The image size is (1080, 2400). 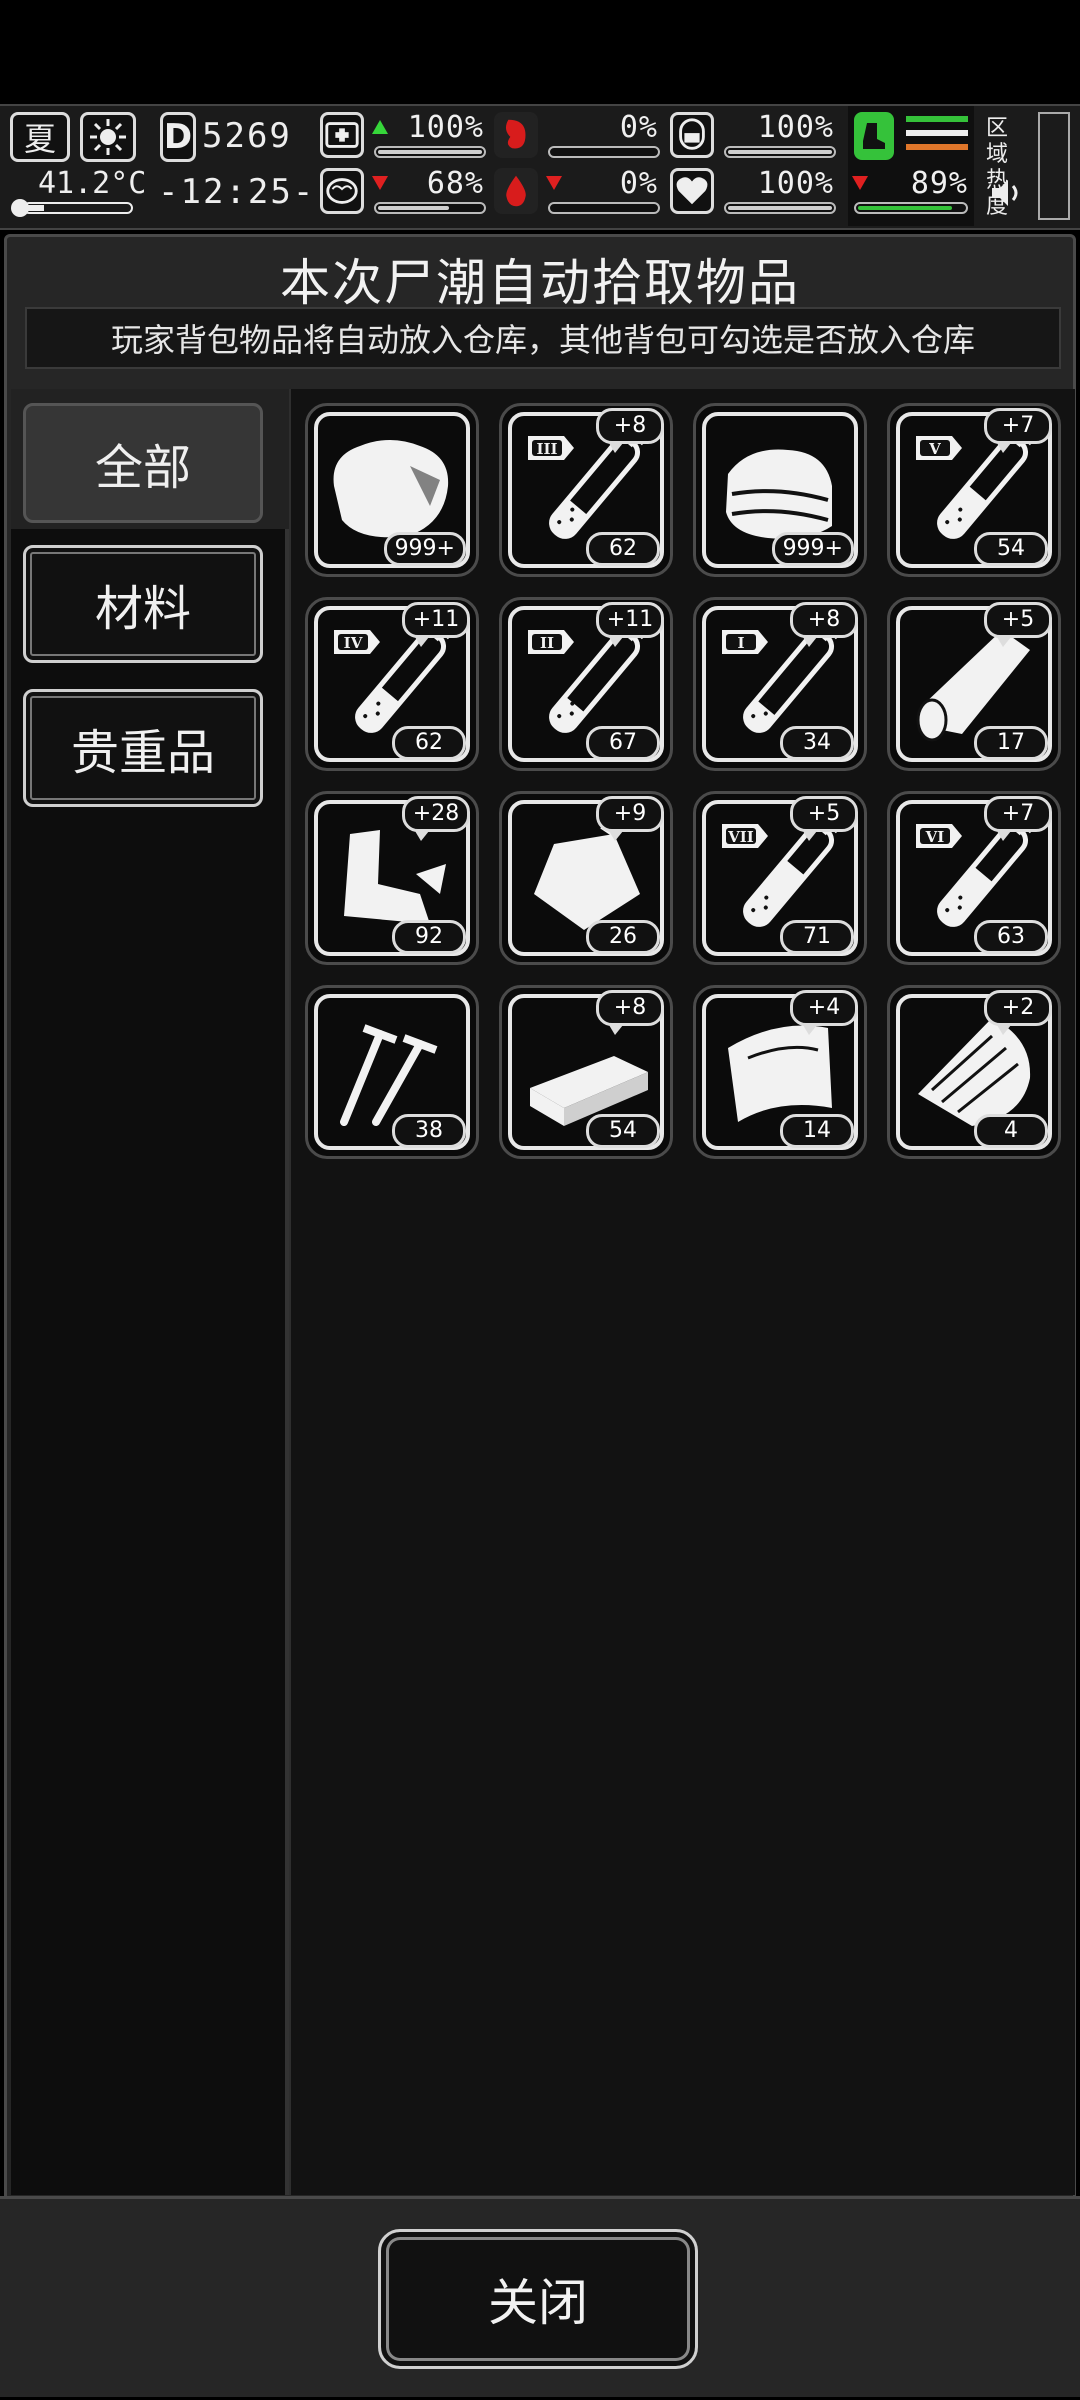 What do you see at coordinates (1054, 166) in the screenshot?
I see `zone-heat-gauge` at bounding box center [1054, 166].